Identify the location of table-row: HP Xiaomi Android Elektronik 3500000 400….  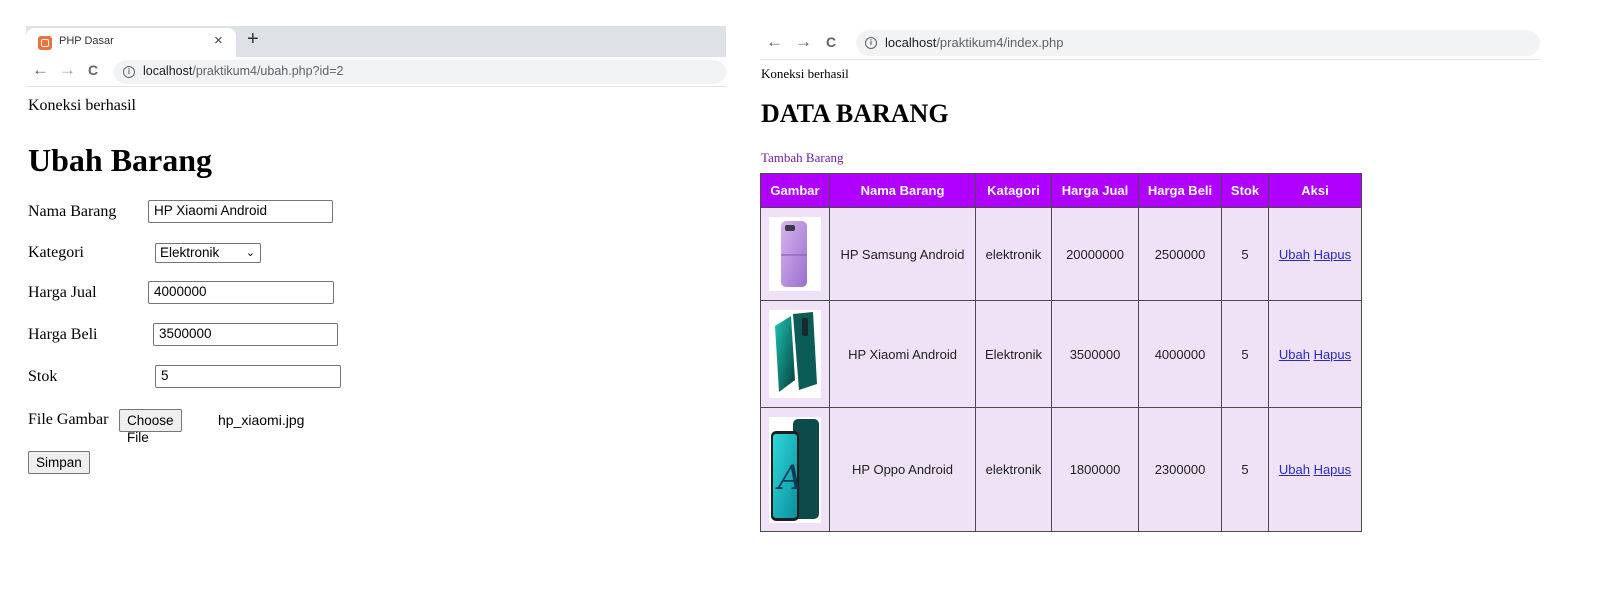
(1061, 354).